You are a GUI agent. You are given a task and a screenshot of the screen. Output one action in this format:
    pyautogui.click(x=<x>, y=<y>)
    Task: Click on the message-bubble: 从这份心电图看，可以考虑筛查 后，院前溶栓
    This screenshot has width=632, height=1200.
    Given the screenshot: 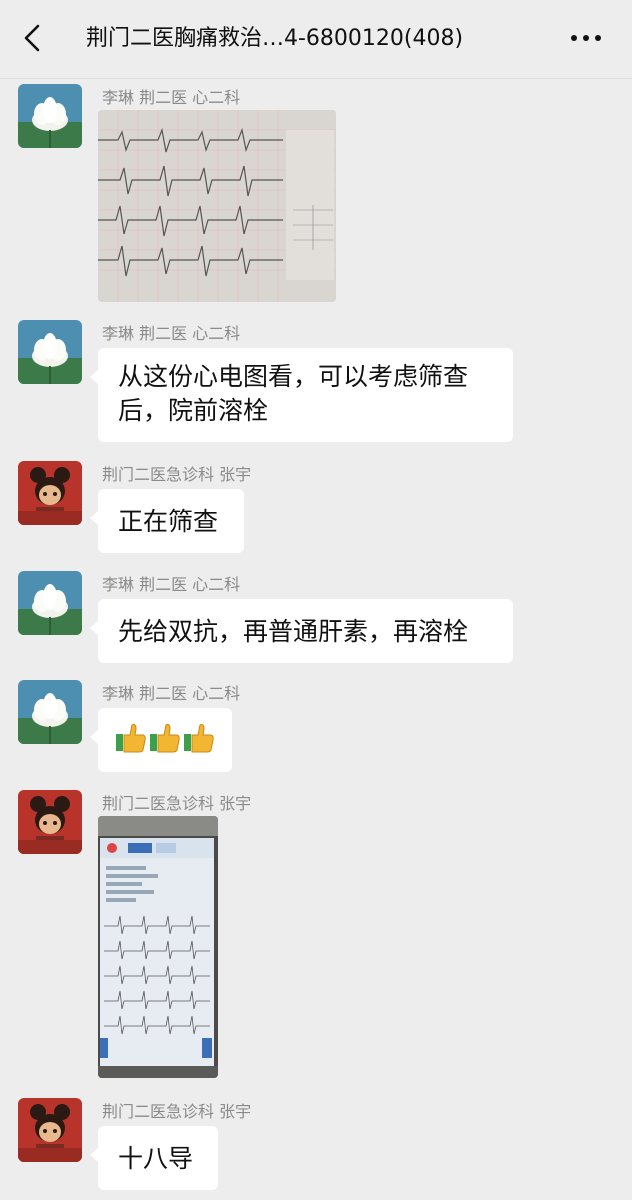 What is the action you would take?
    pyautogui.click(x=301, y=395)
    